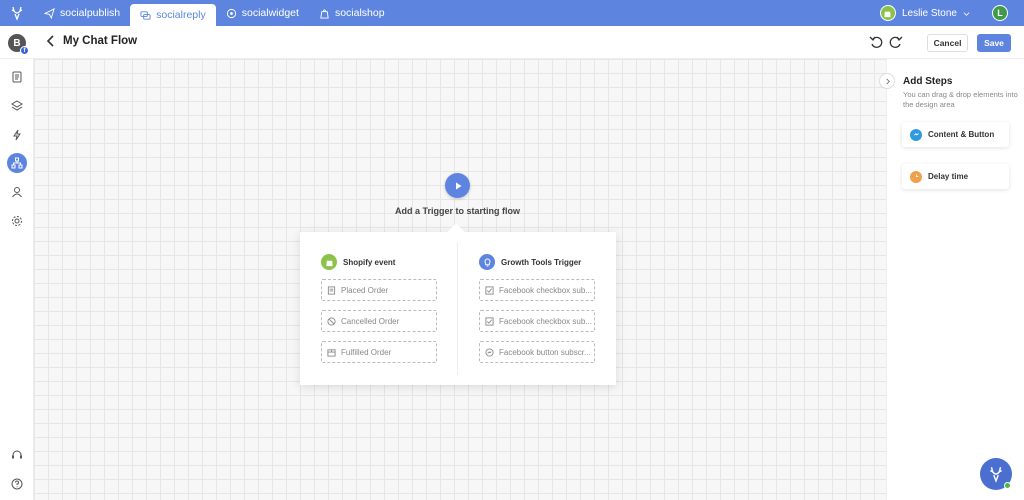  Describe the element at coordinates (948, 176) in the screenshot. I see `step-label: Delay time` at that location.